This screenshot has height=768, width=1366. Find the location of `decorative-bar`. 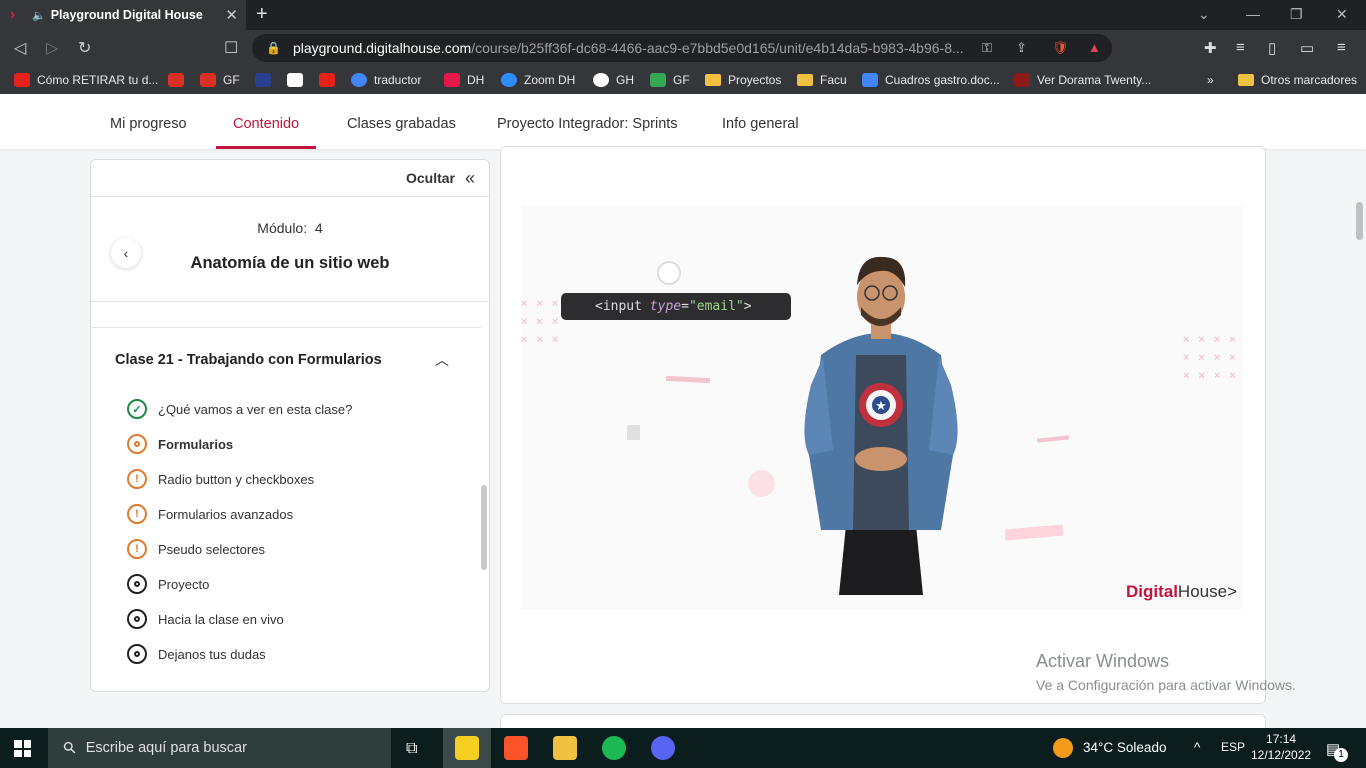

decorative-bar is located at coordinates (1034, 532).